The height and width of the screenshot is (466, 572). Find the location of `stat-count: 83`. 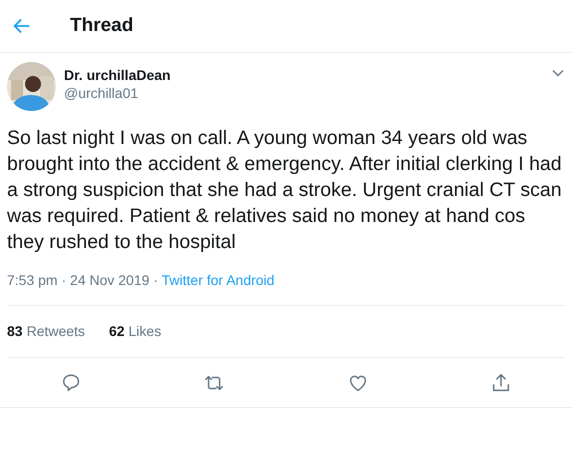

stat-count: 83 is located at coordinates (15, 331).